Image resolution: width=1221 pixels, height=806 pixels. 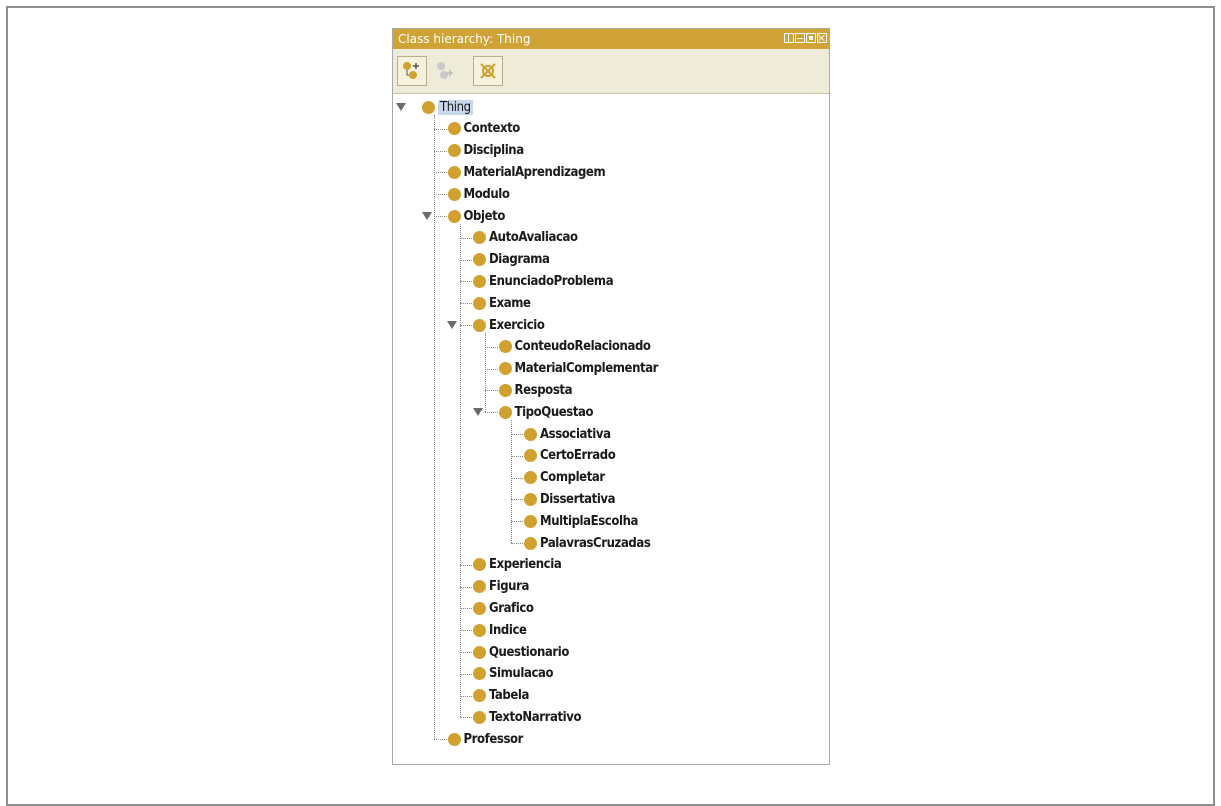 I want to click on panel-toolbar, so click(x=611, y=71).